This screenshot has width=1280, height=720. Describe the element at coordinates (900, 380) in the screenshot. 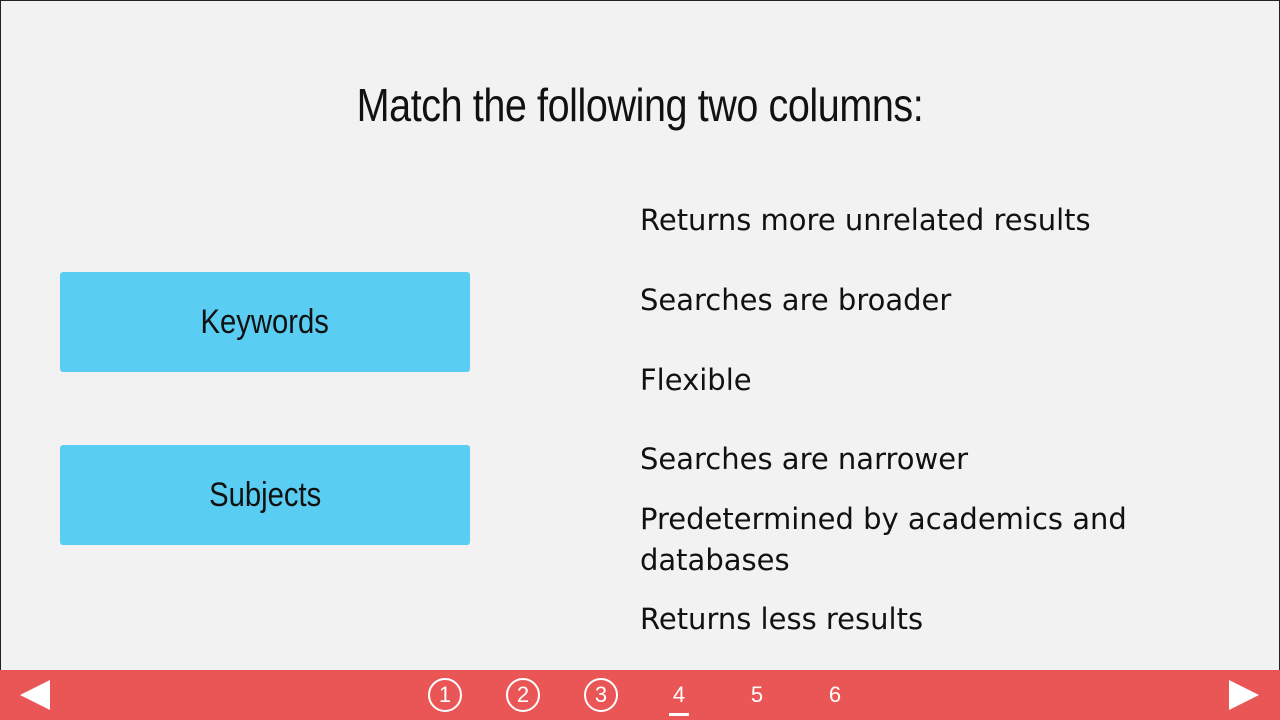

I see `option-flexible: Flexible` at that location.